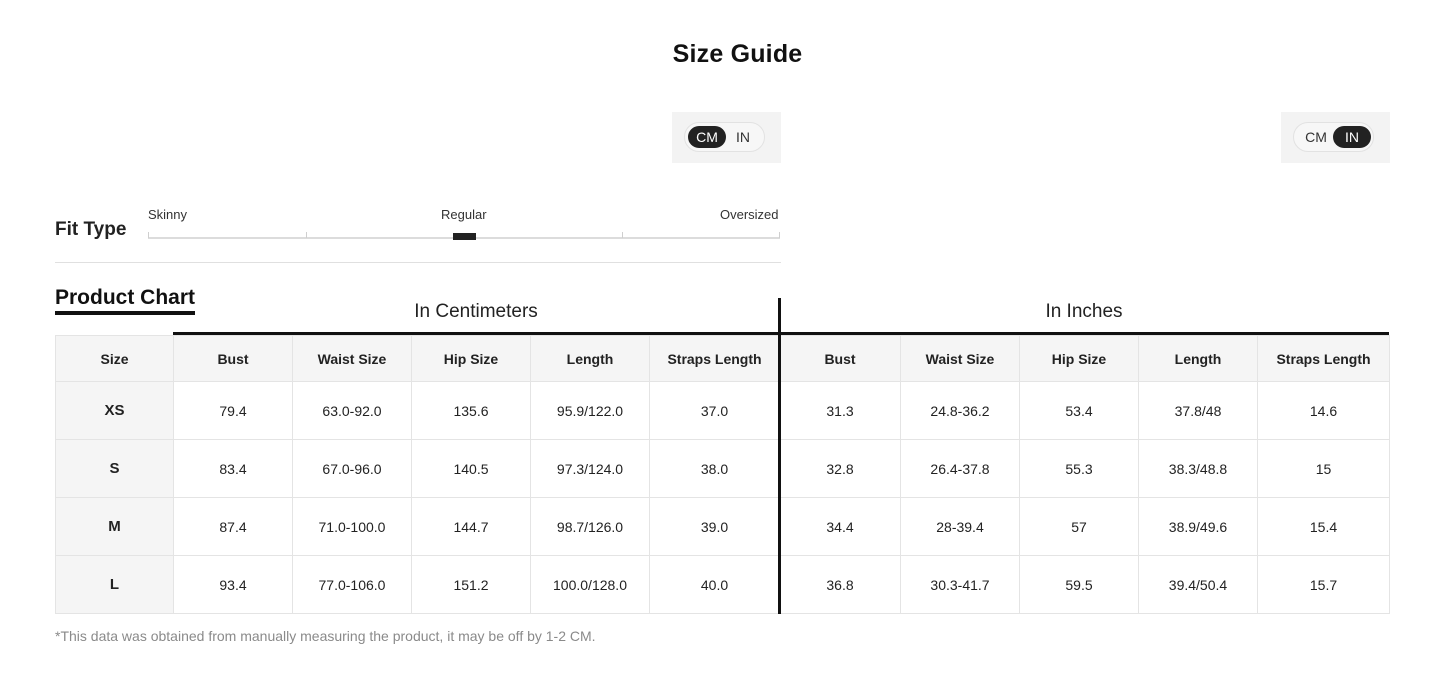  I want to click on table-cell: 63.0-92.0, so click(352, 410).